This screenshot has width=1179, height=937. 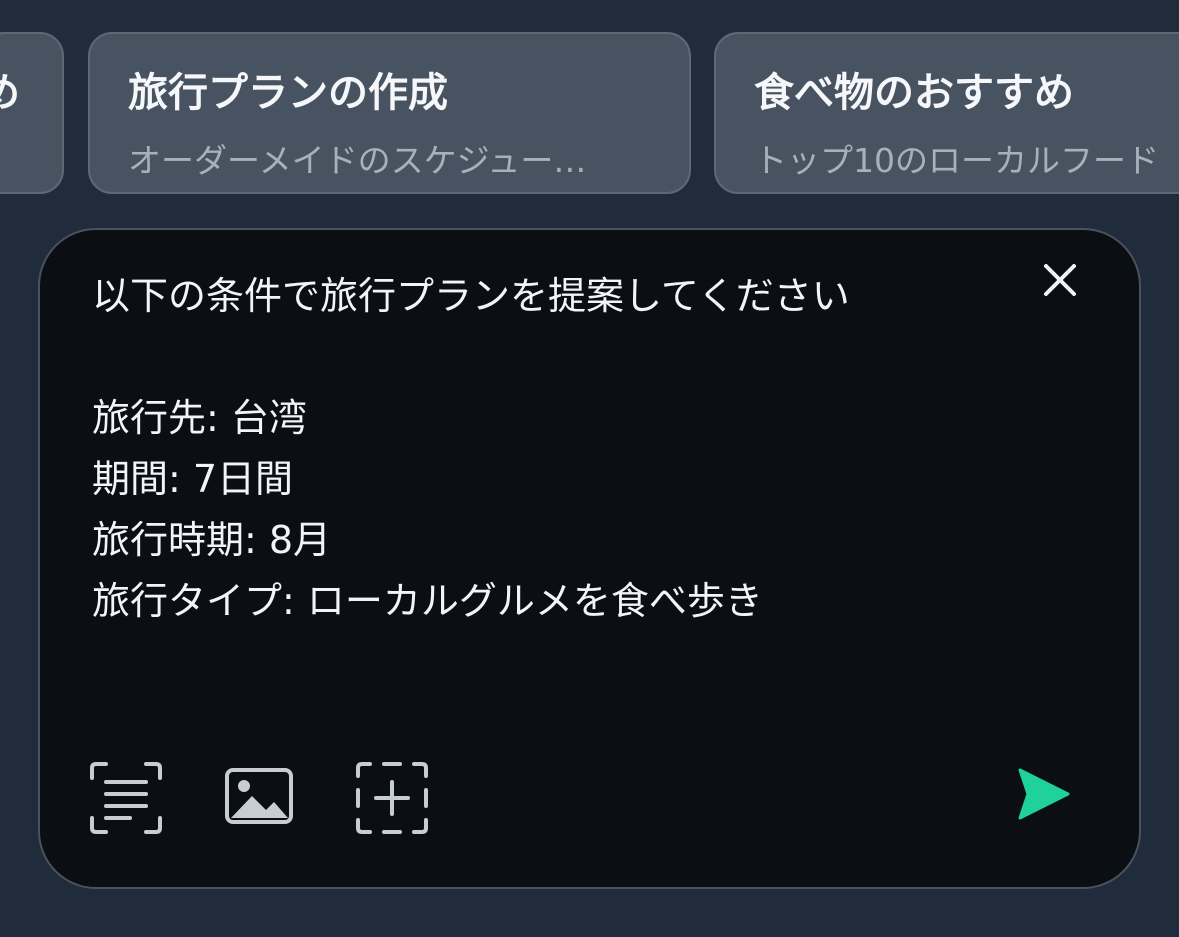 I want to click on text-scan-button, so click(x=126, y=798).